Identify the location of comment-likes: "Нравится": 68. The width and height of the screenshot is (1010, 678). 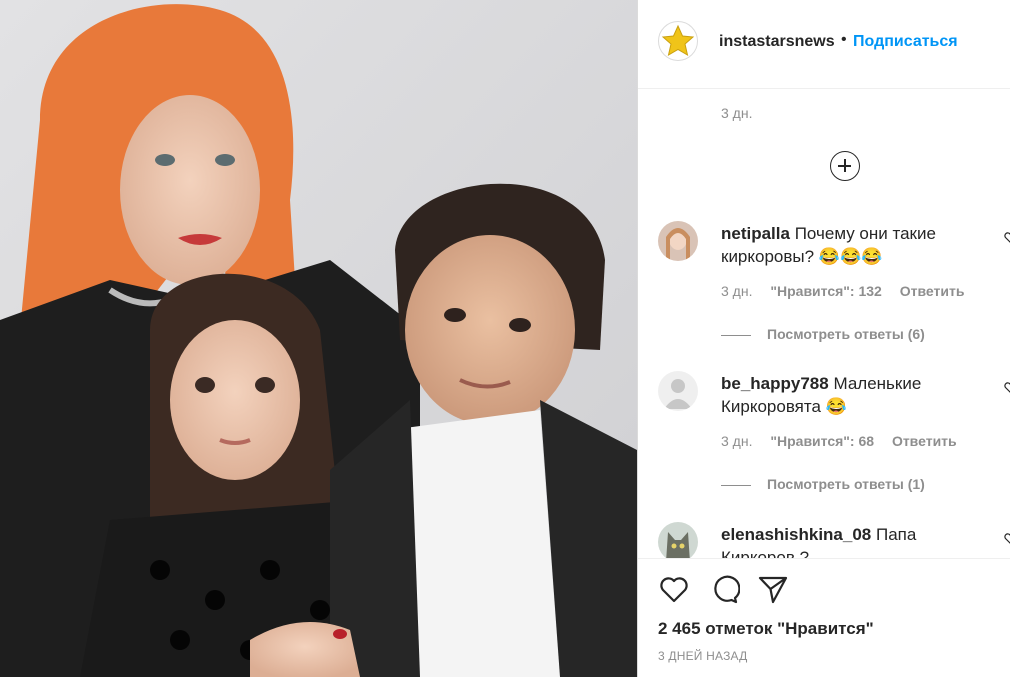
(822, 441).